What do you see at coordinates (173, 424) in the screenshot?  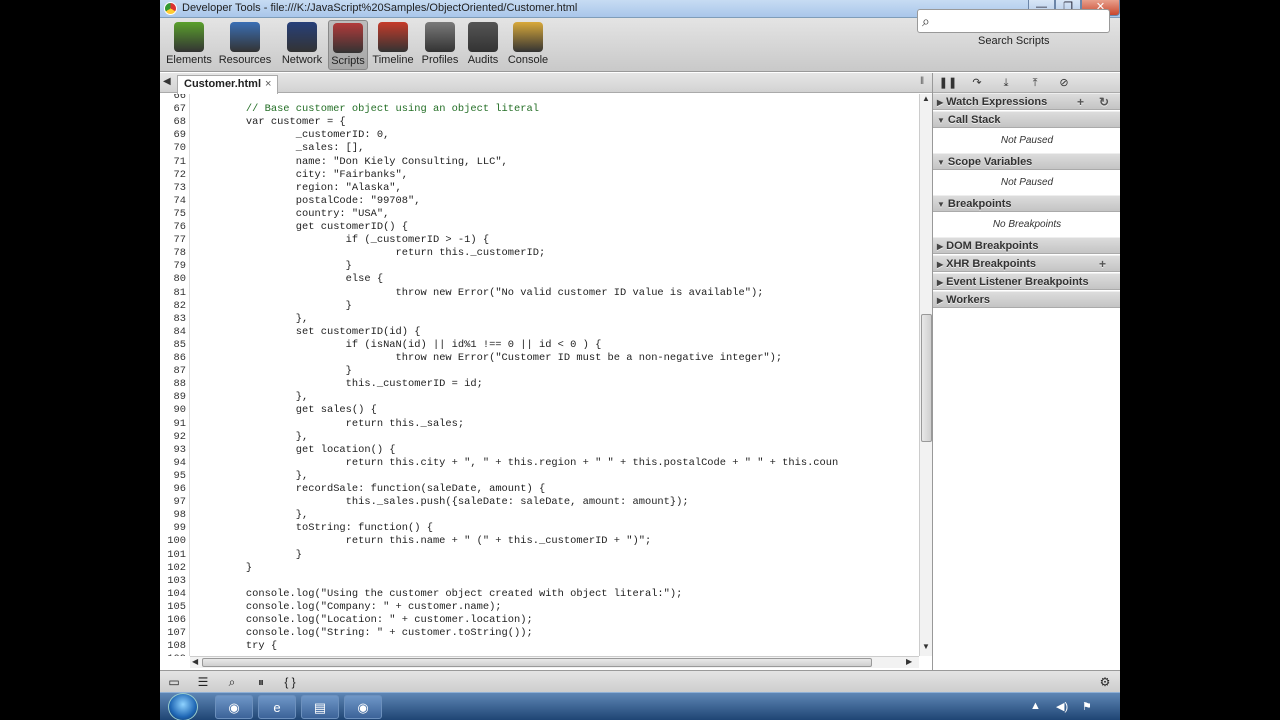 I see `line-number: 91` at bounding box center [173, 424].